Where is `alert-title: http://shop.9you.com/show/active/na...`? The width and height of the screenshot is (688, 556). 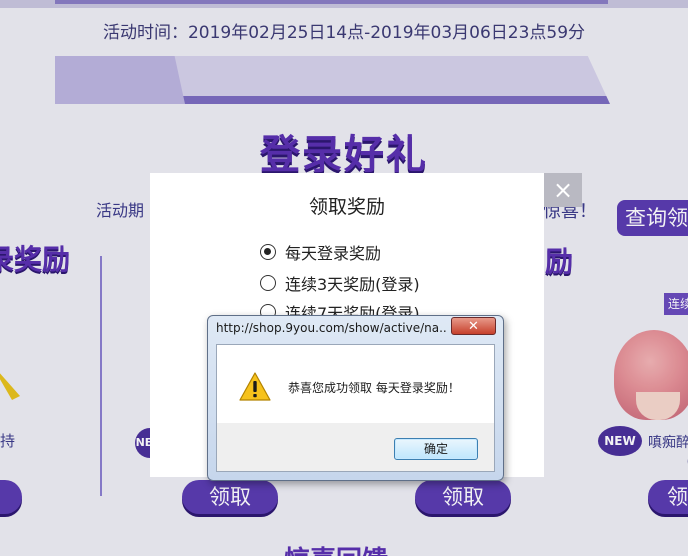
alert-title: http://shop.9you.com/show/active/na... is located at coordinates (332, 328).